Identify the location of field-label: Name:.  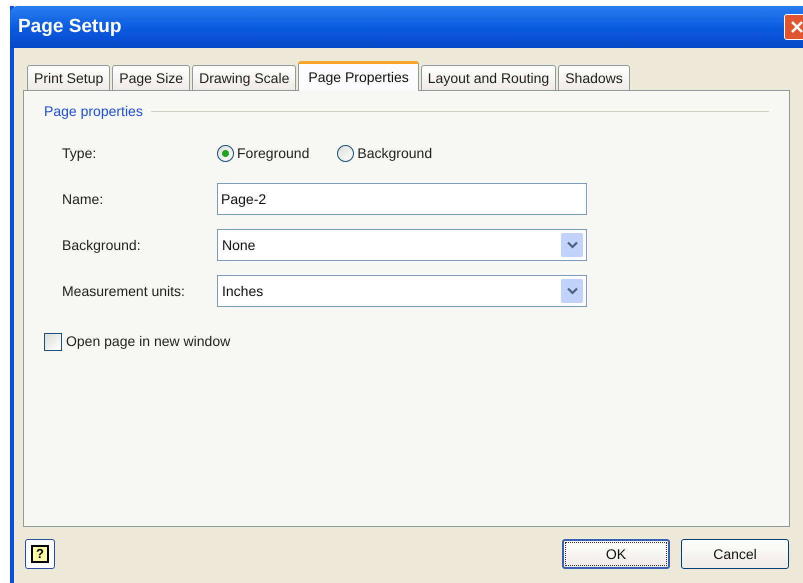
(83, 199).